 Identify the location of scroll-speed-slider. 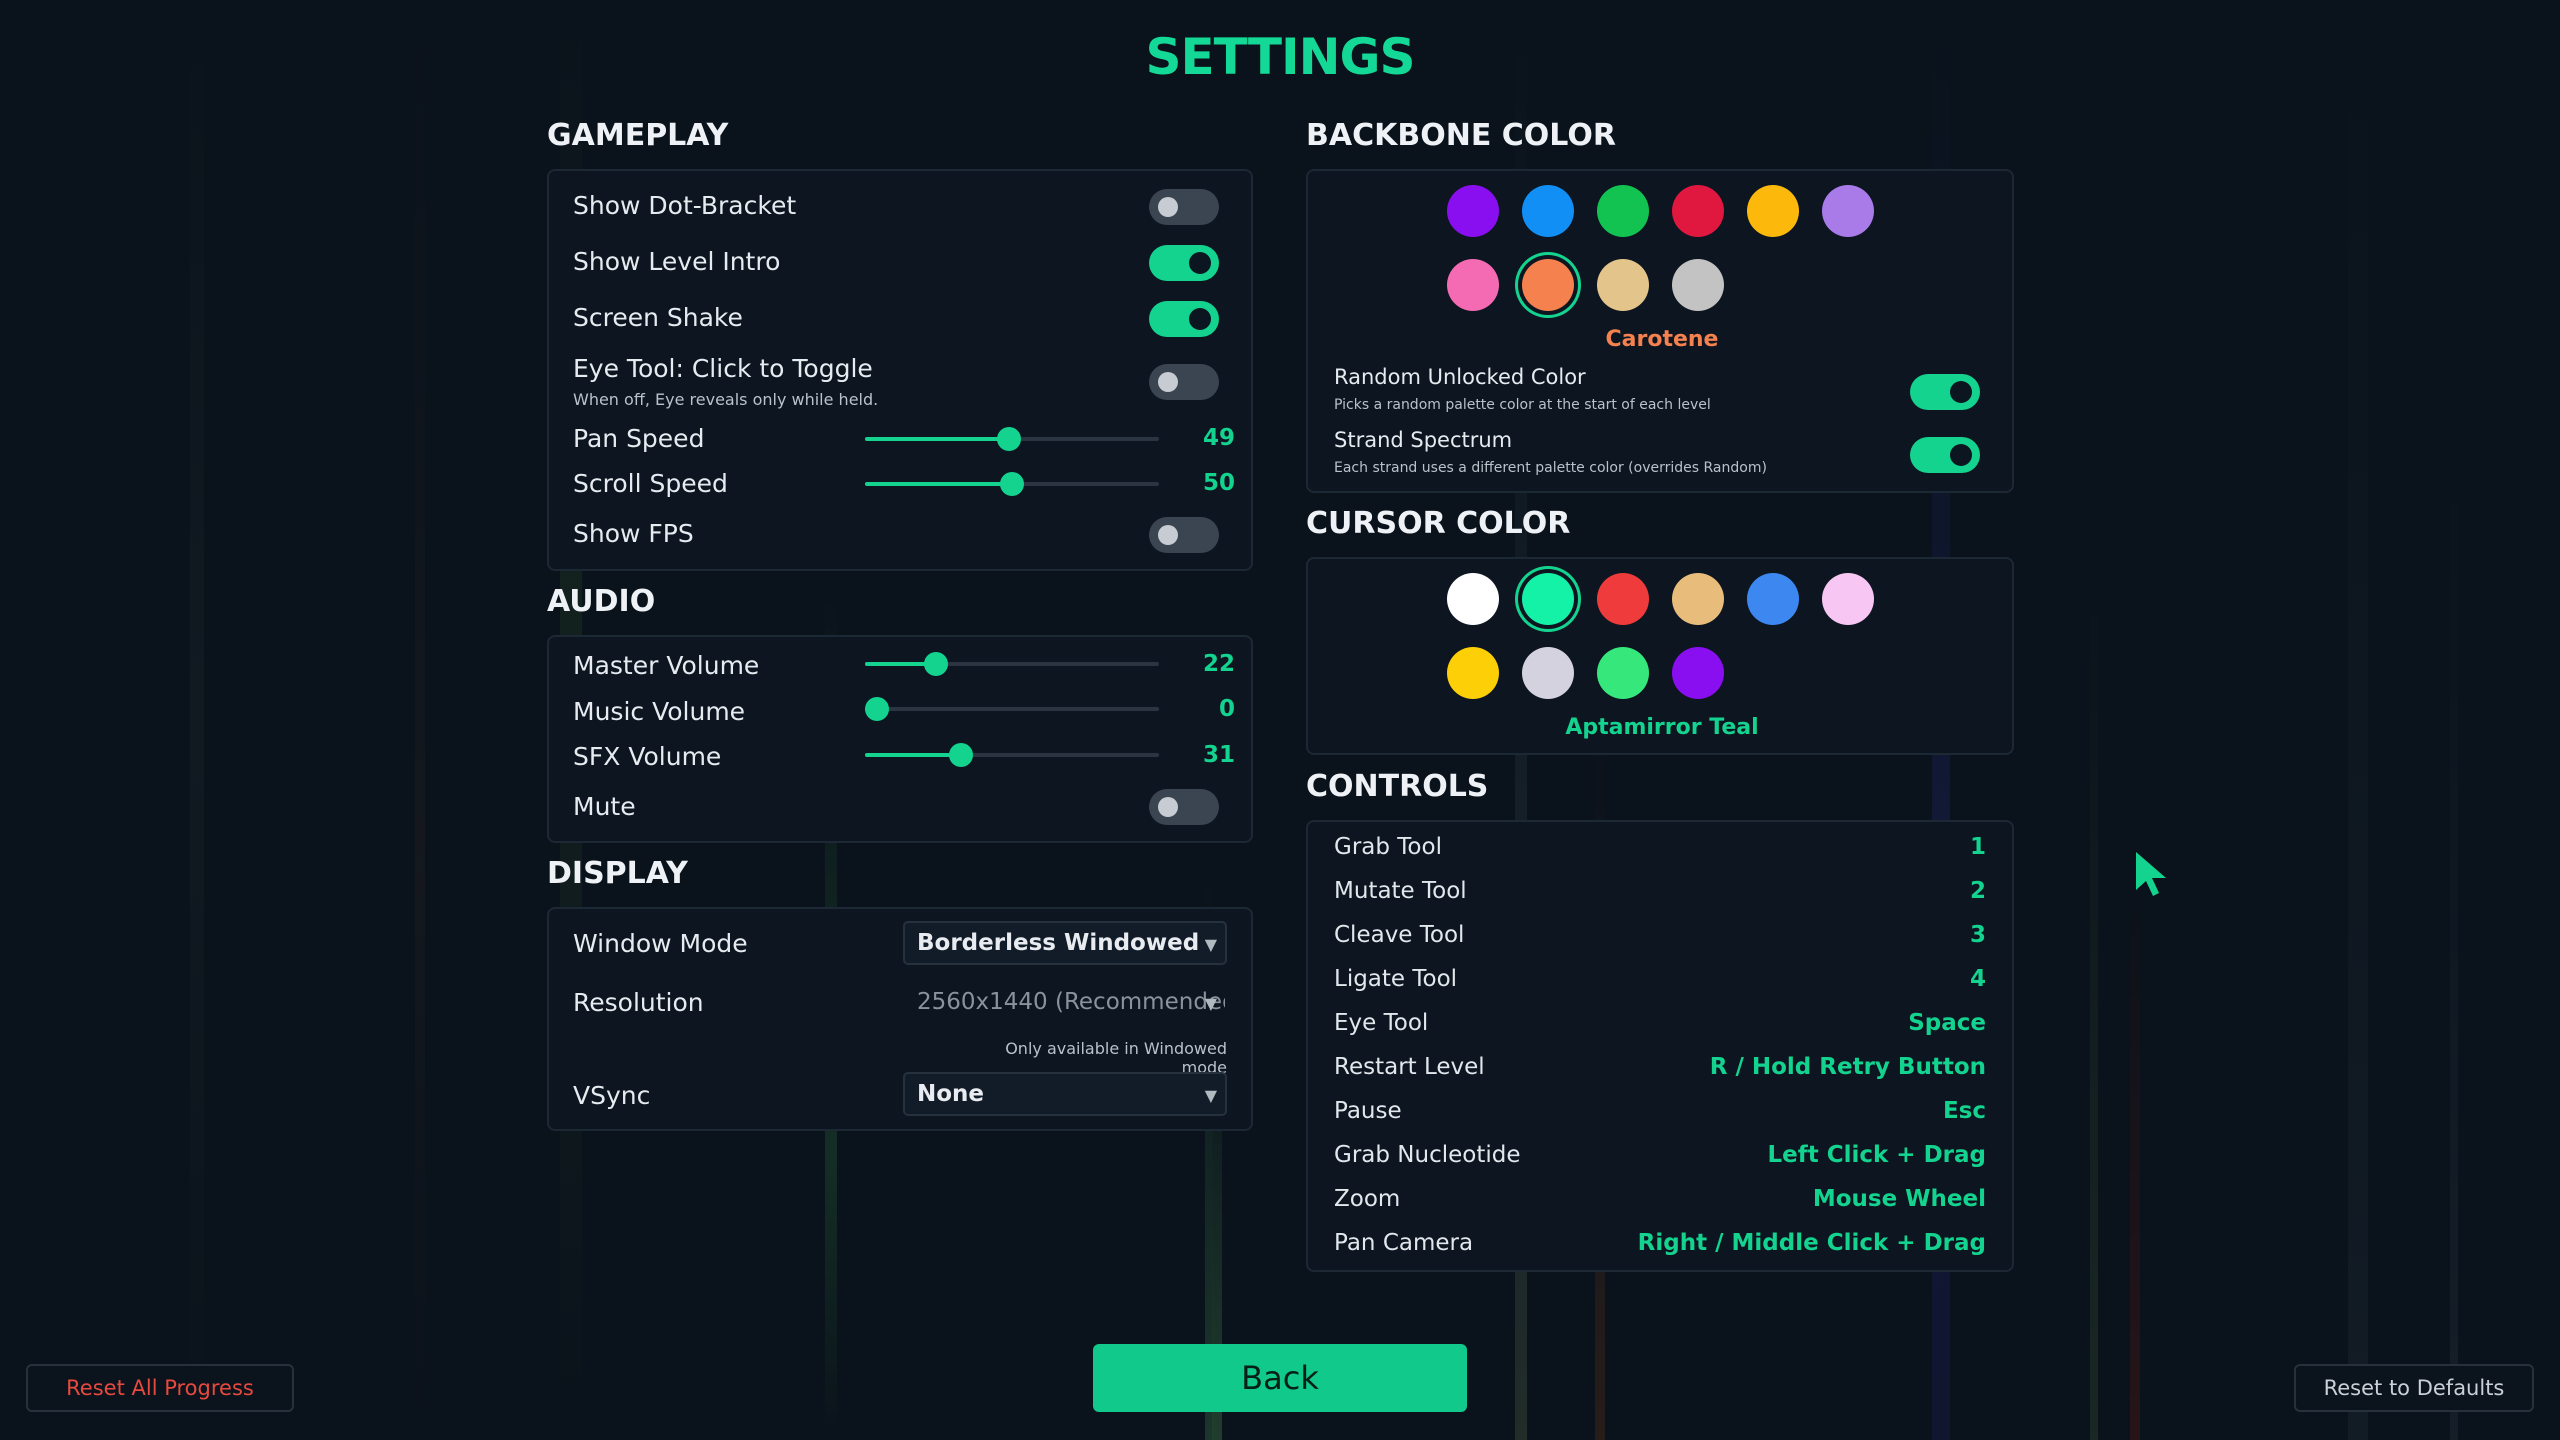
(1012, 484).